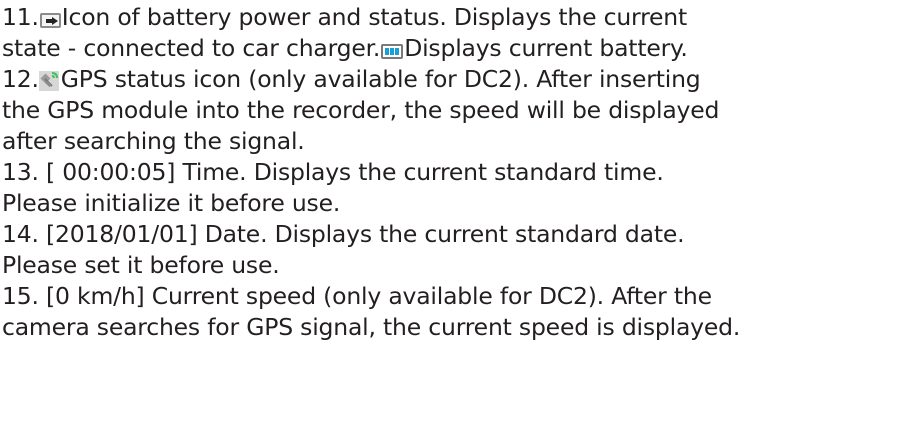 The image size is (906, 424). Describe the element at coordinates (48, 79) in the screenshot. I see `gps-satellite-icon` at that location.